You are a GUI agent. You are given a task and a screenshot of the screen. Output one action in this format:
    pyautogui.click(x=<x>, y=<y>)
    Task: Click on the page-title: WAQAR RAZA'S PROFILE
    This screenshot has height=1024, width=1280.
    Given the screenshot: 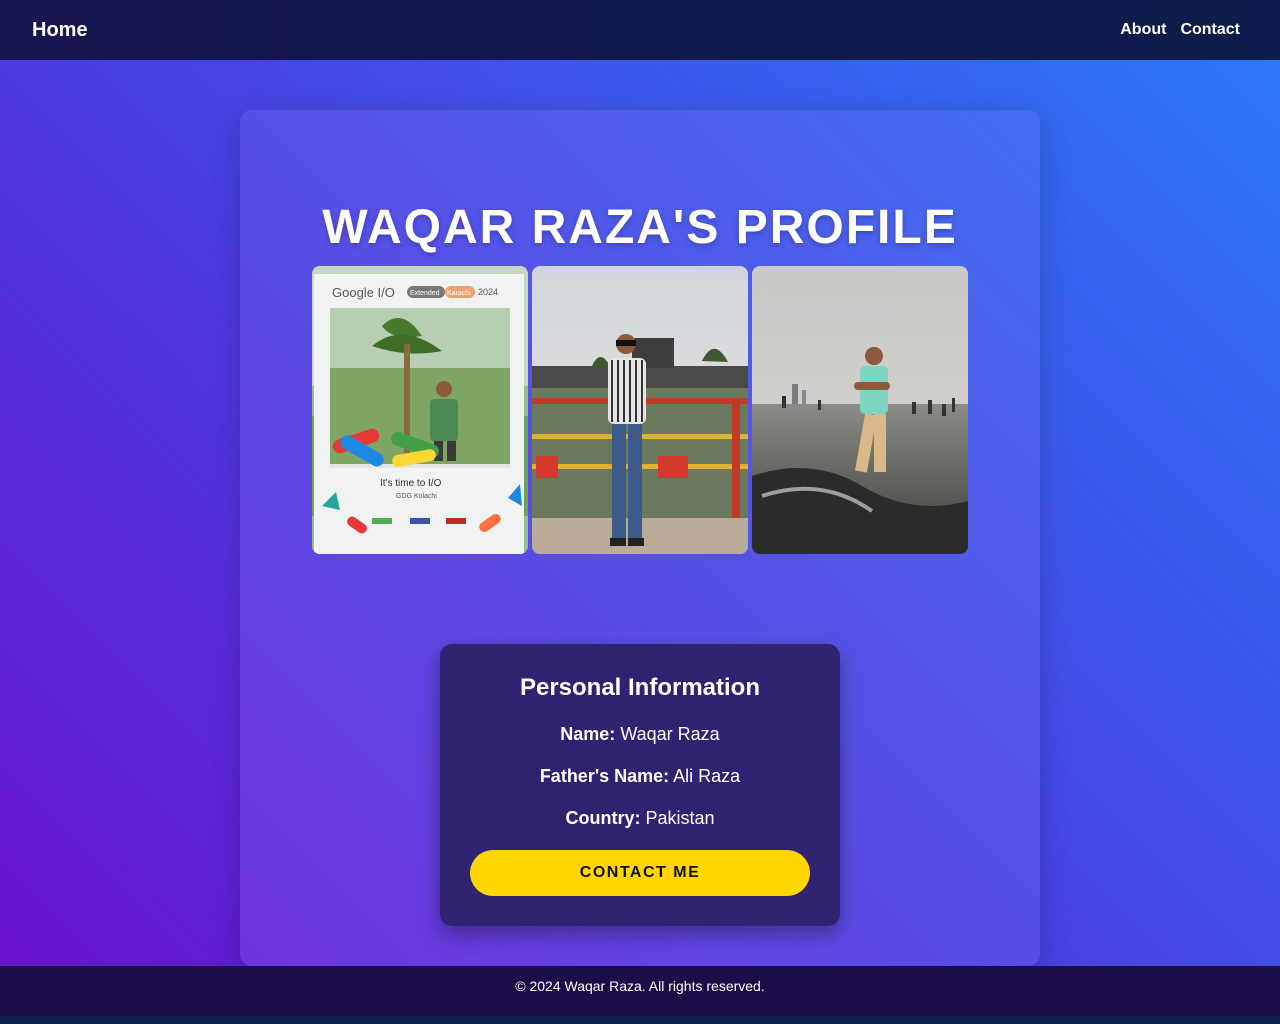 What is the action you would take?
    pyautogui.click(x=640, y=227)
    